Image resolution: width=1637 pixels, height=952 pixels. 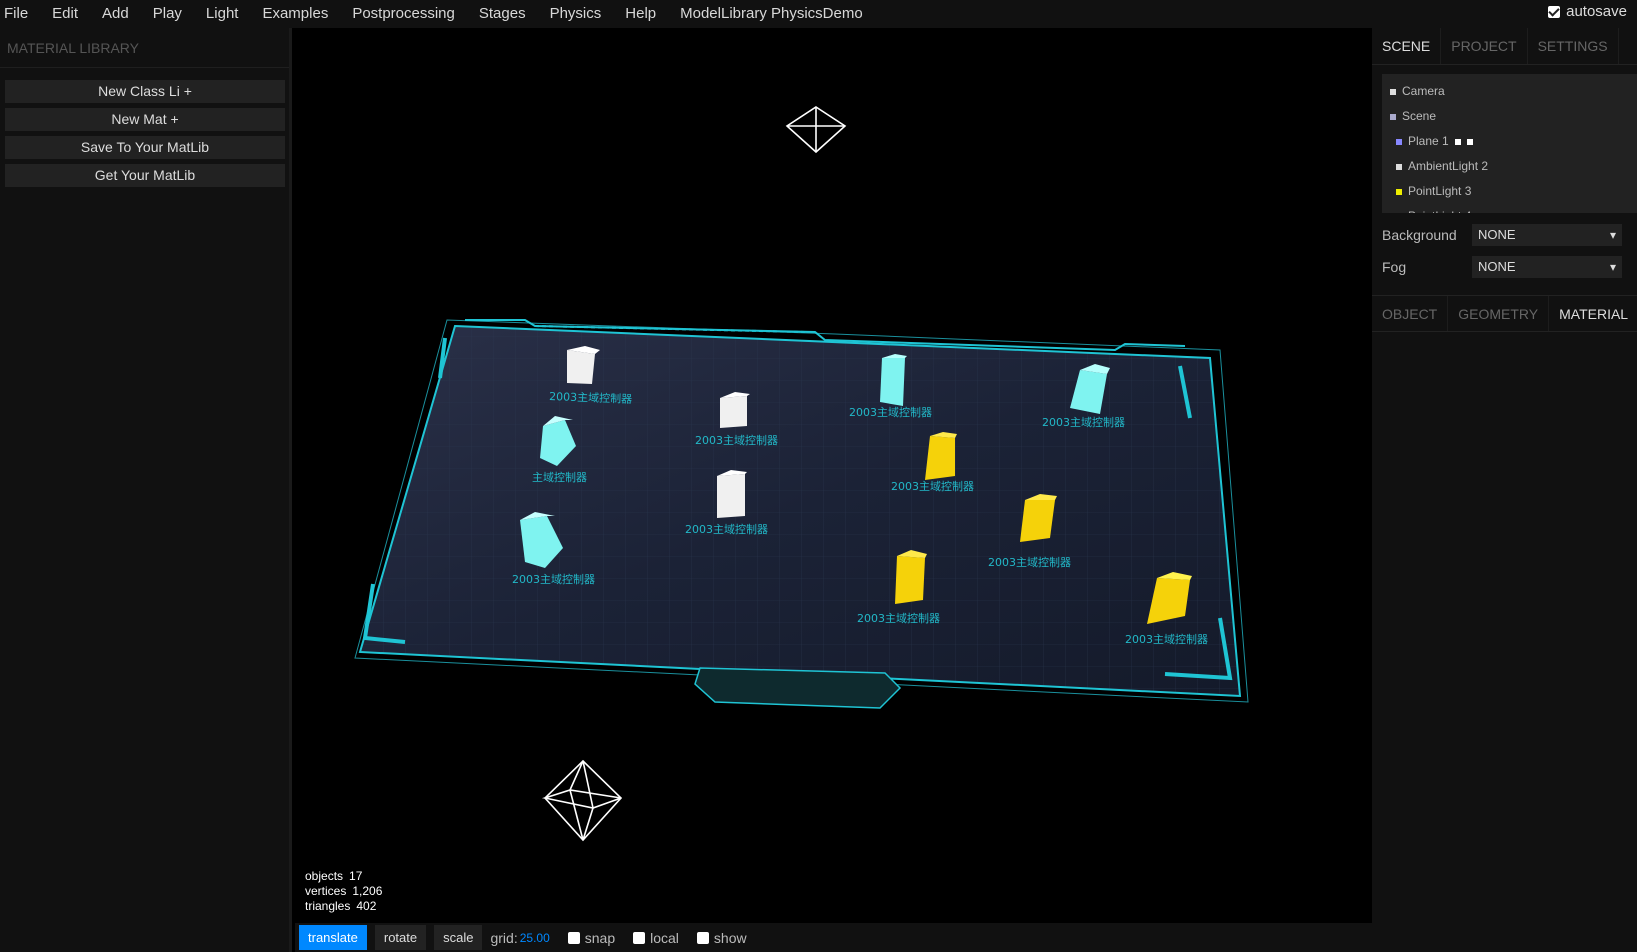 I want to click on outliner-item-label: AmbientLight 2, so click(x=1448, y=166).